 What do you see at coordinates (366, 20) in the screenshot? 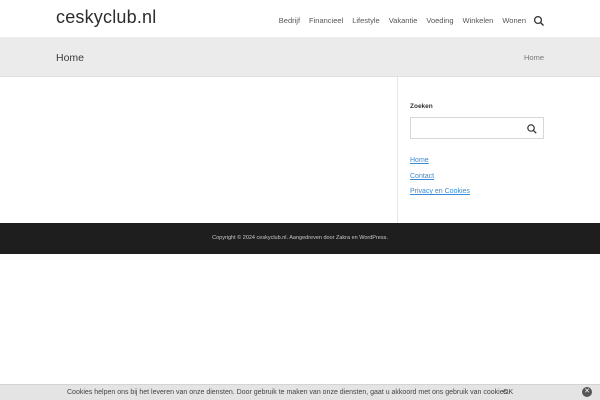
I see `nav-item-lifestyle: Lifestyle` at bounding box center [366, 20].